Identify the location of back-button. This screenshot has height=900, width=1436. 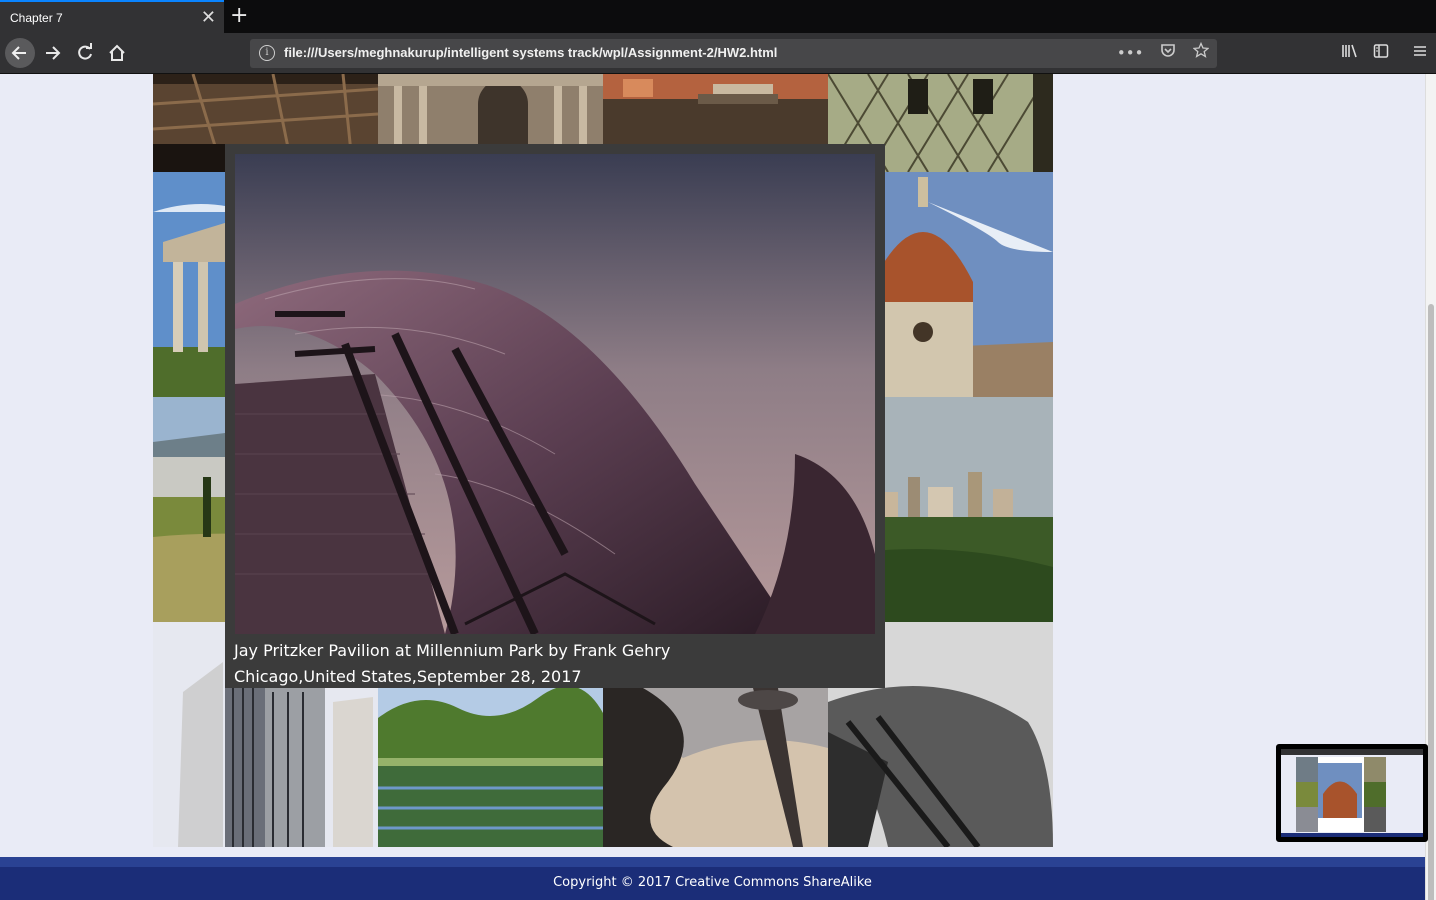
(20, 53).